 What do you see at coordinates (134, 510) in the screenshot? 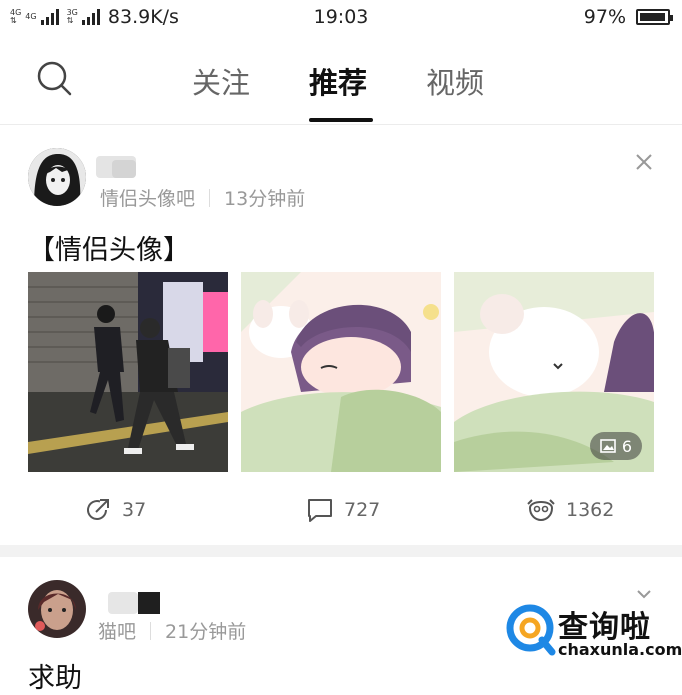
I see `share-count: 37` at bounding box center [134, 510].